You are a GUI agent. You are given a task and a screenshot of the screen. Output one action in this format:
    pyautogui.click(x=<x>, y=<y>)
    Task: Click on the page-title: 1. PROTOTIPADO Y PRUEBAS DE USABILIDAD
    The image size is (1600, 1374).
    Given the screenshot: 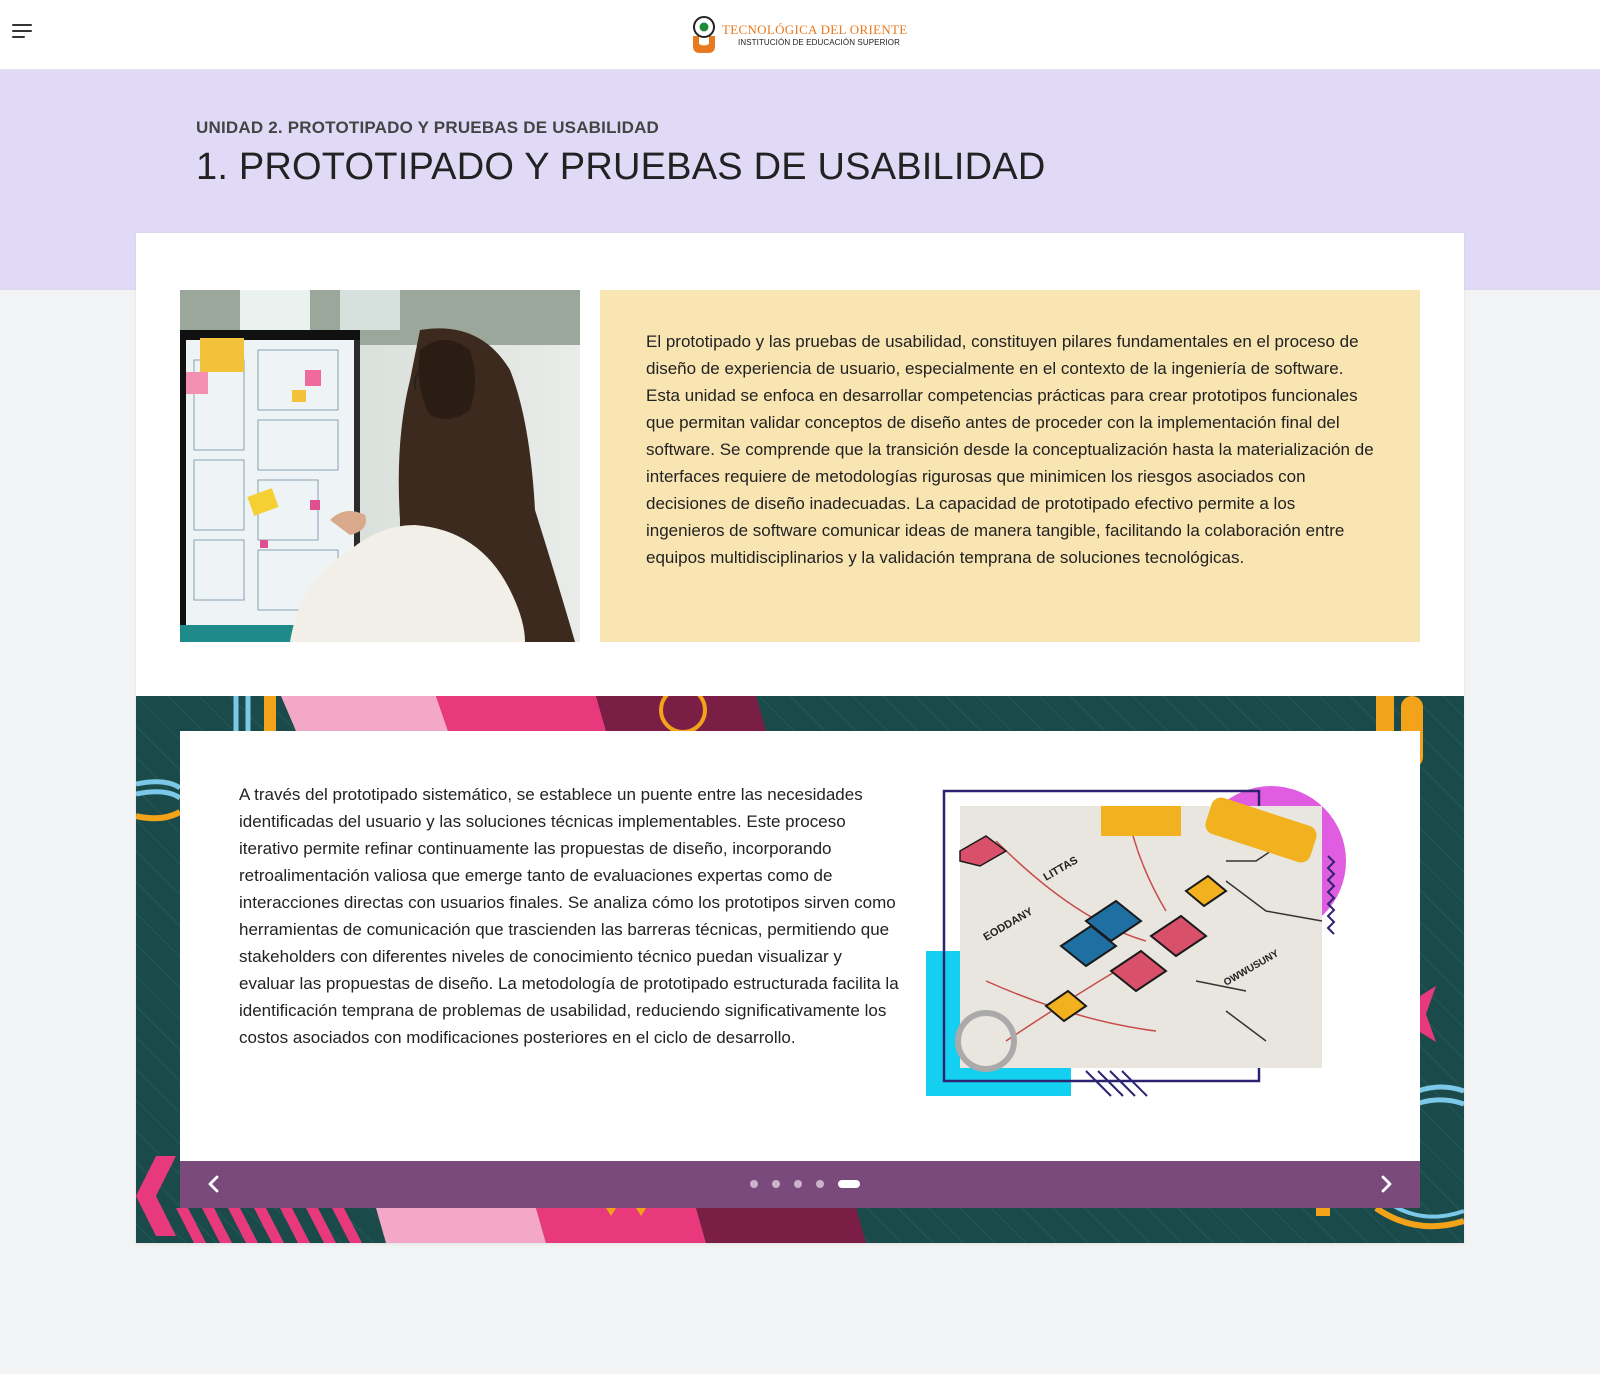 What is the action you would take?
    pyautogui.click(x=621, y=167)
    